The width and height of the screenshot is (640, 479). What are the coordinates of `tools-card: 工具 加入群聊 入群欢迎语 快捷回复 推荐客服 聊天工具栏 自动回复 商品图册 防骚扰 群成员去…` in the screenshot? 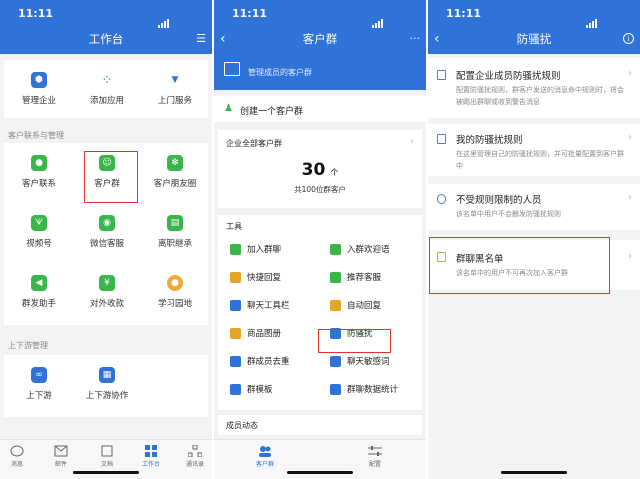 It's located at (320, 312).